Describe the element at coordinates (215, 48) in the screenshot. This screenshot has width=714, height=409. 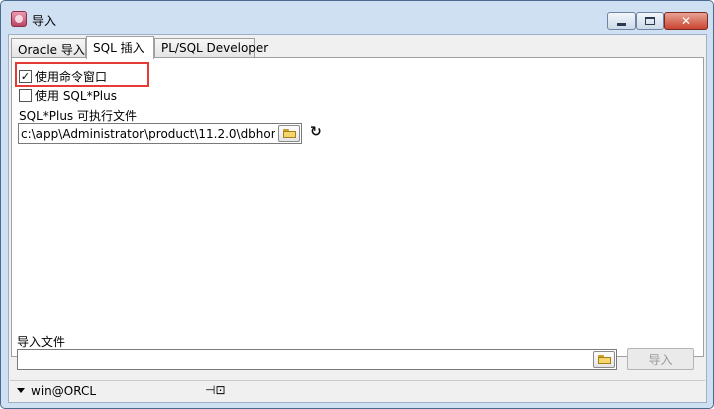
I see `tab-label: PL/SQL Developer` at that location.